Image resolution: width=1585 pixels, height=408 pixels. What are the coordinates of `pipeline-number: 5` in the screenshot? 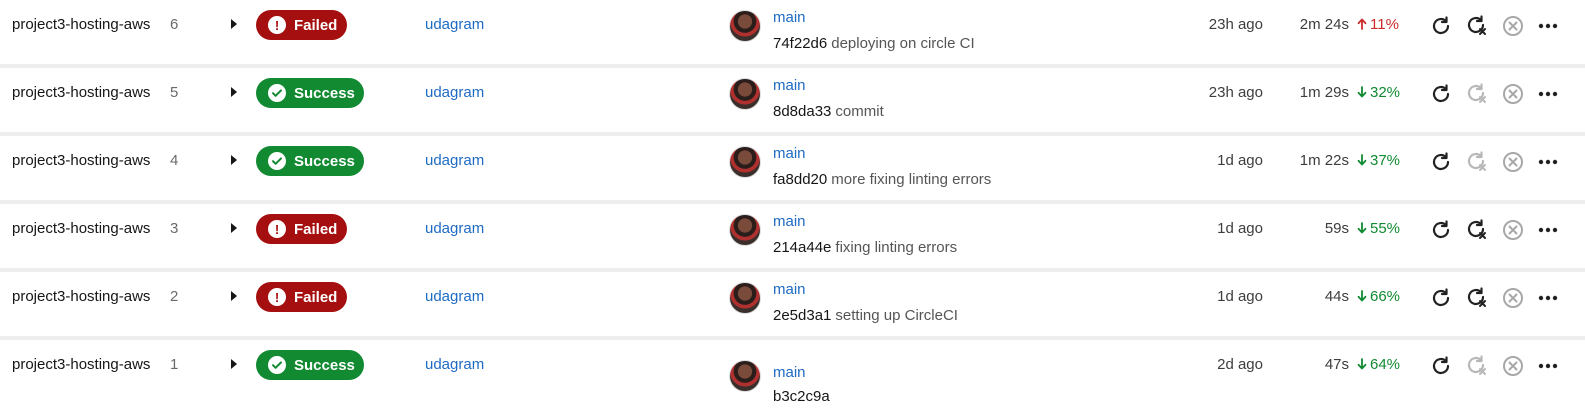 It's located at (174, 92).